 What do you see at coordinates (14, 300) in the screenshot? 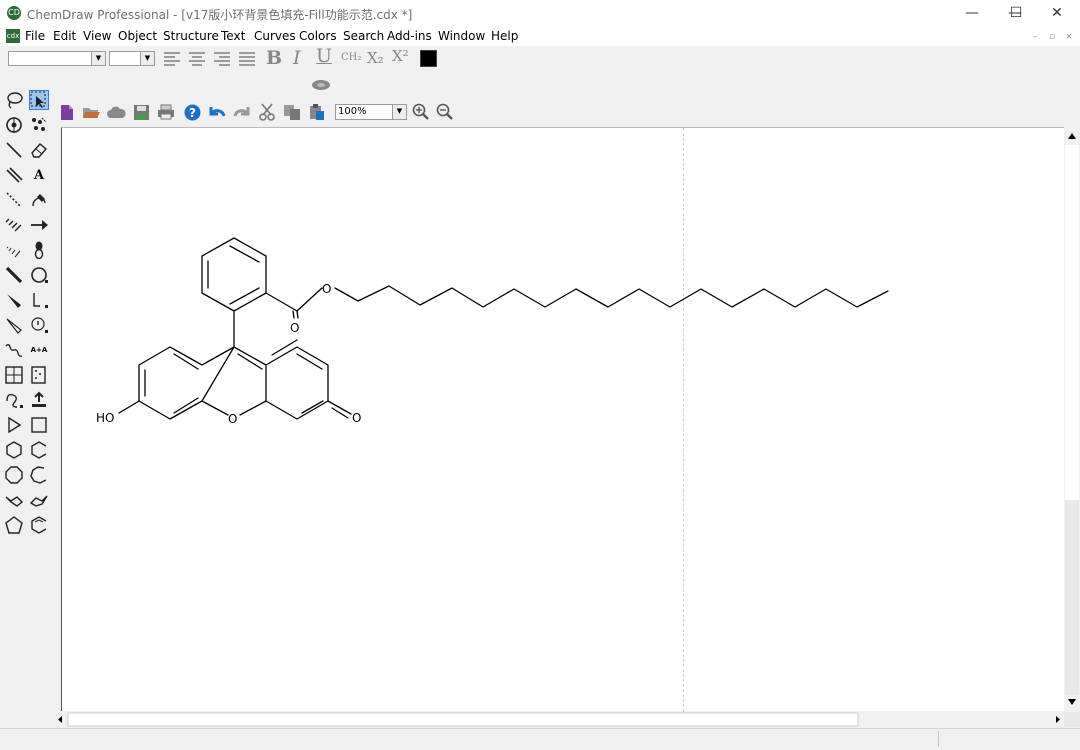
I see `wedge-bond-tool` at bounding box center [14, 300].